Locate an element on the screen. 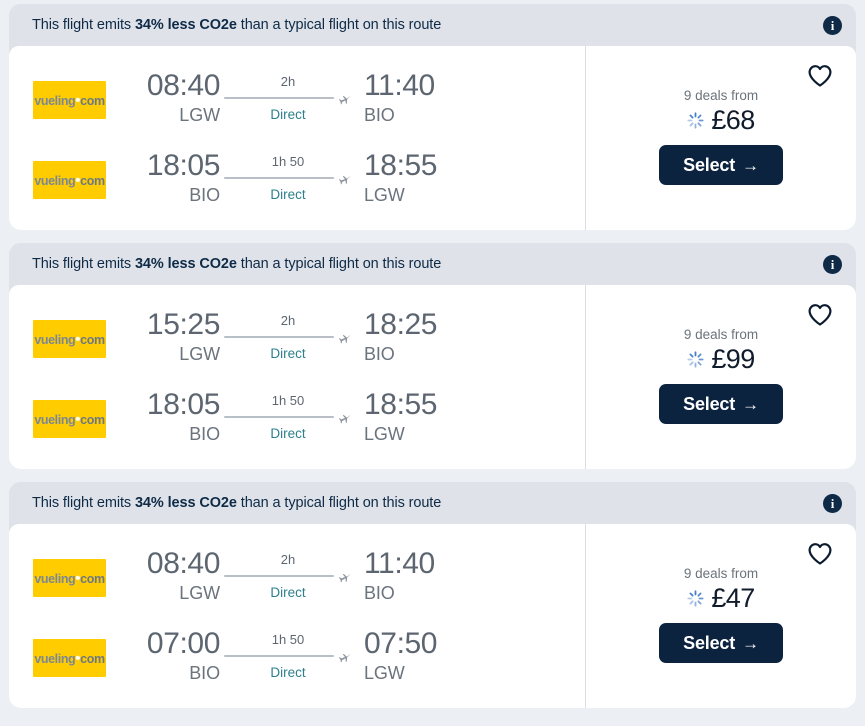 This screenshot has height=726, width=865. departure-block: 15:25 LGW is located at coordinates (168, 339).